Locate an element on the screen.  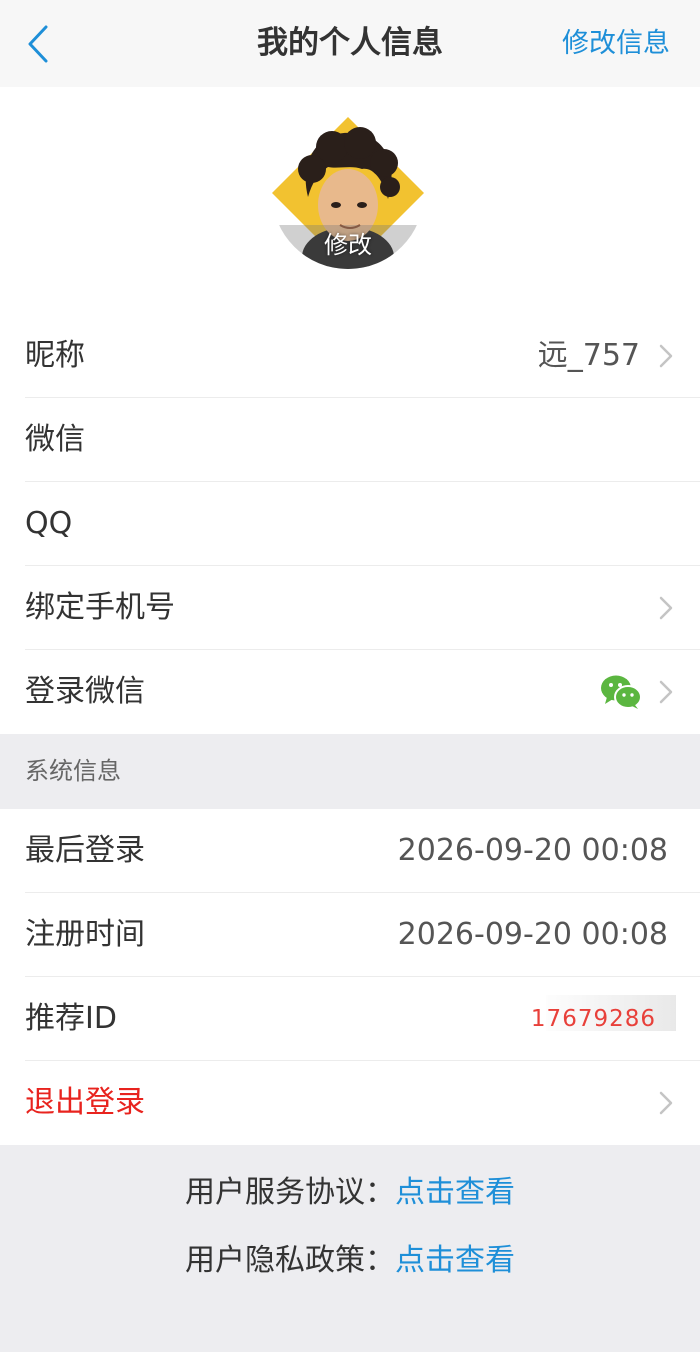
nickname-label: 昵称 is located at coordinates (55, 355).